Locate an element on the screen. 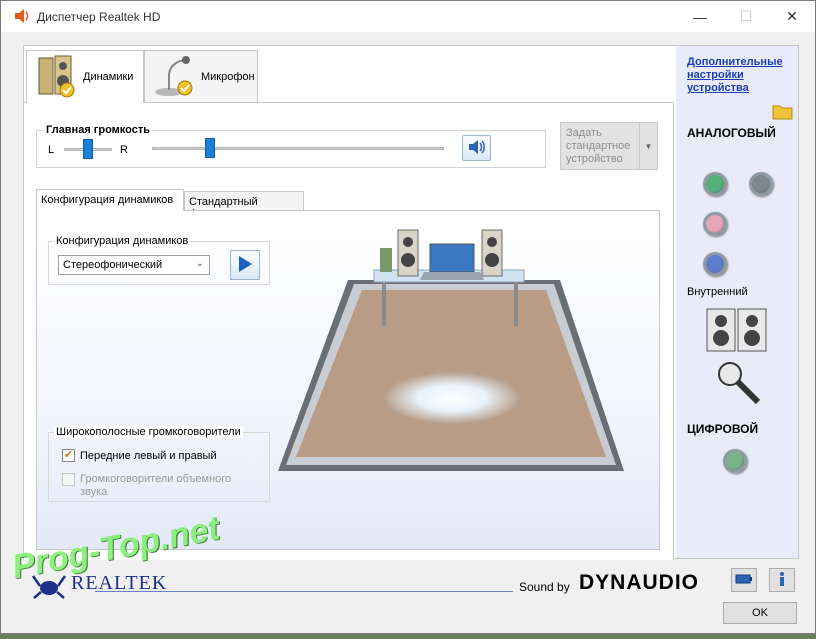 This screenshot has height=639, width=816. footer-divider is located at coordinates (304, 591).